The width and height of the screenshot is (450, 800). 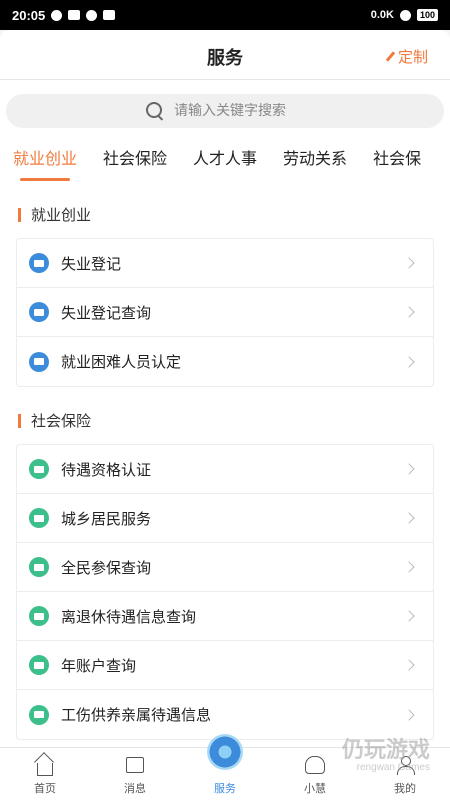 I want to click on home-icon, so click(x=45, y=765).